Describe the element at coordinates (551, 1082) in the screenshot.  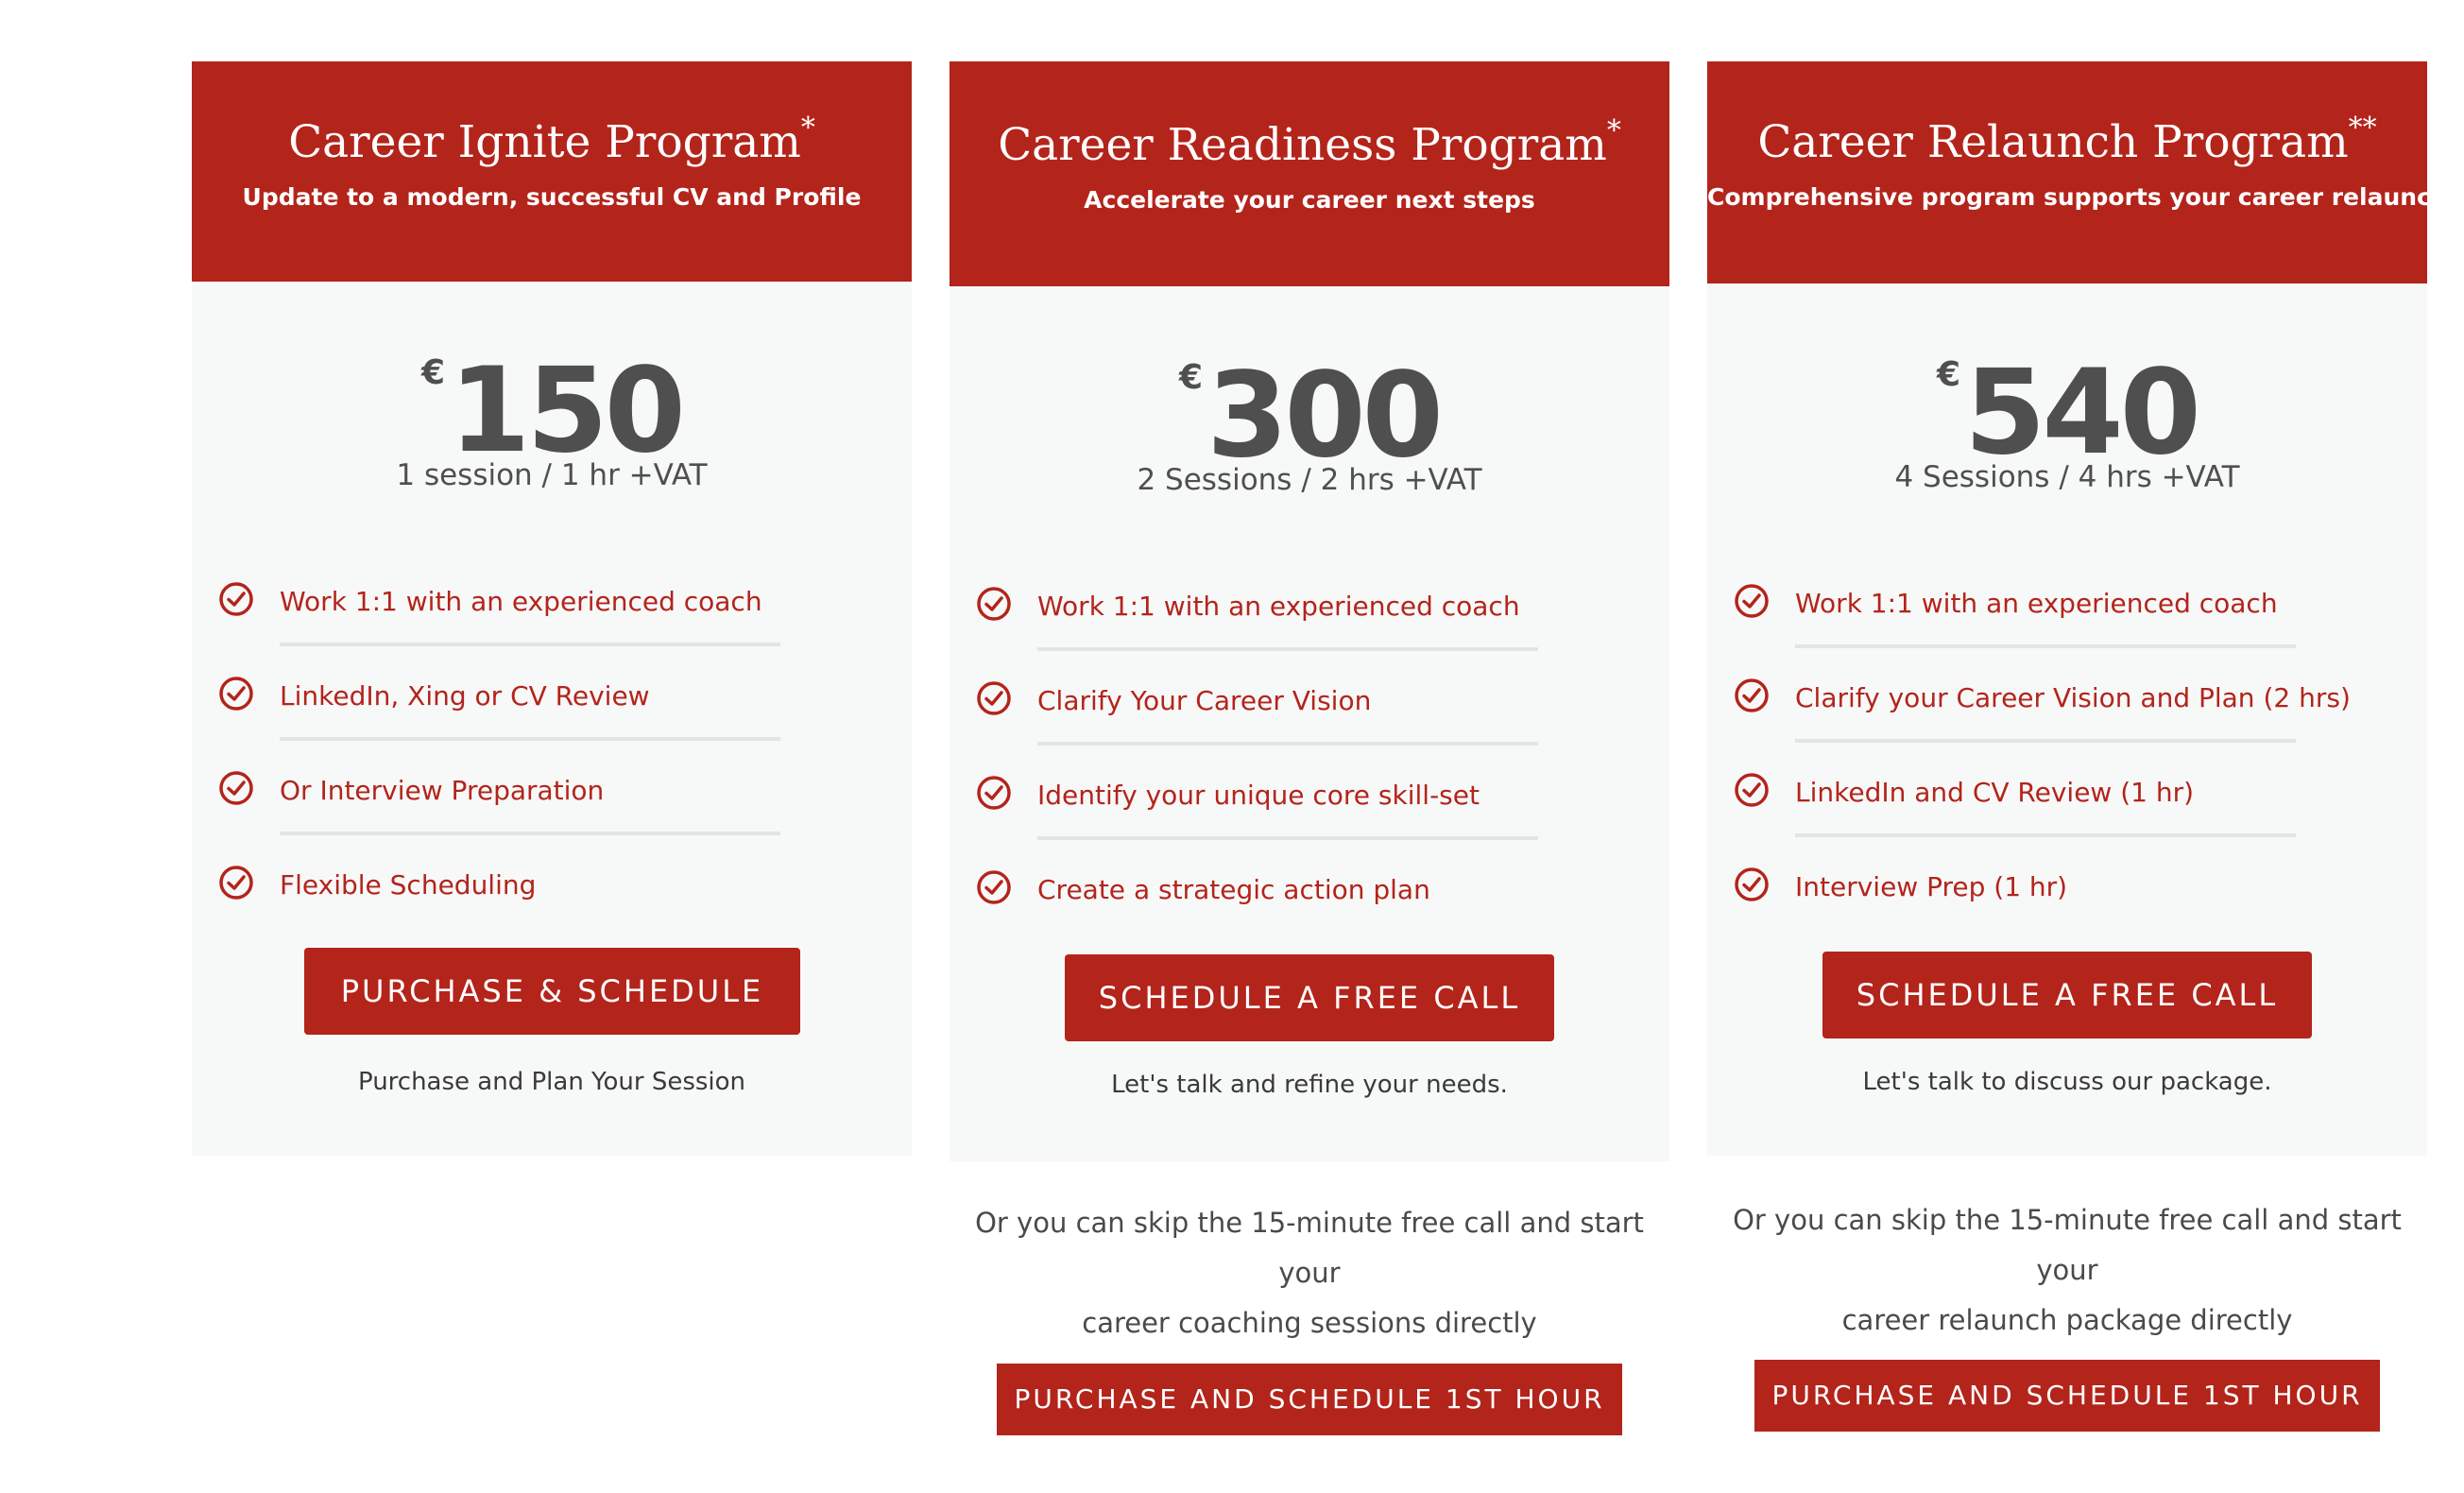
I see `button-note: Purchase and Plan Your Session` at that location.